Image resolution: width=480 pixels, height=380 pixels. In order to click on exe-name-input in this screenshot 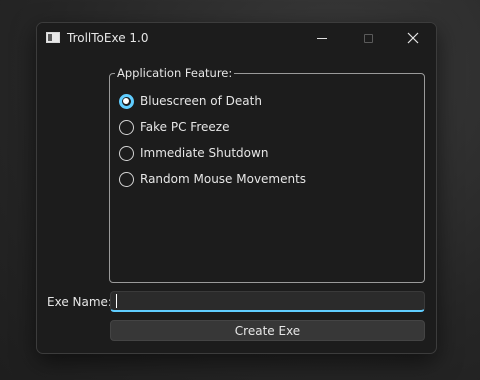, I will do `click(267, 301)`.